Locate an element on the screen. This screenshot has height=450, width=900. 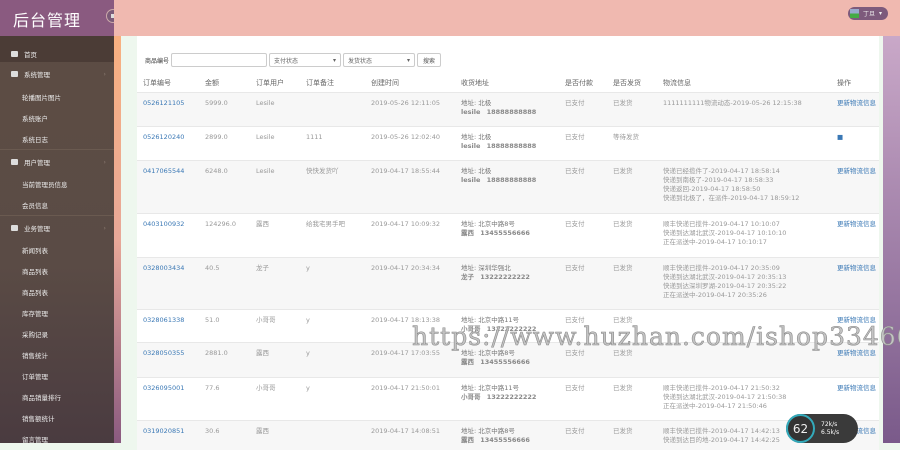
sidebar-item: 系统日志 is located at coordinates (57, 138).